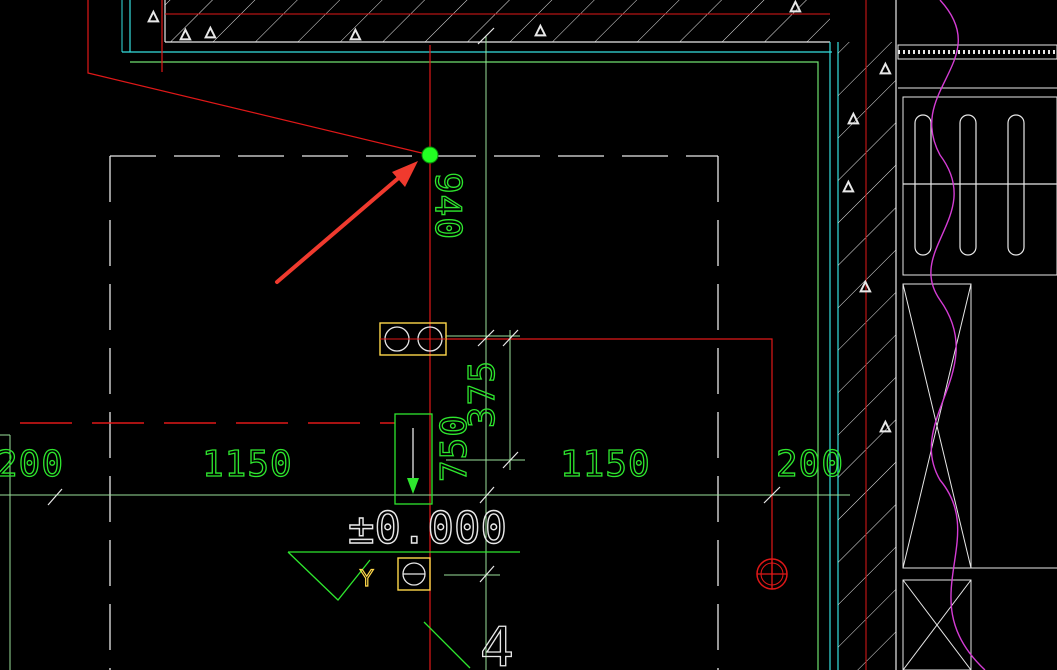  I want to click on grid-number: 4, so click(497, 643).